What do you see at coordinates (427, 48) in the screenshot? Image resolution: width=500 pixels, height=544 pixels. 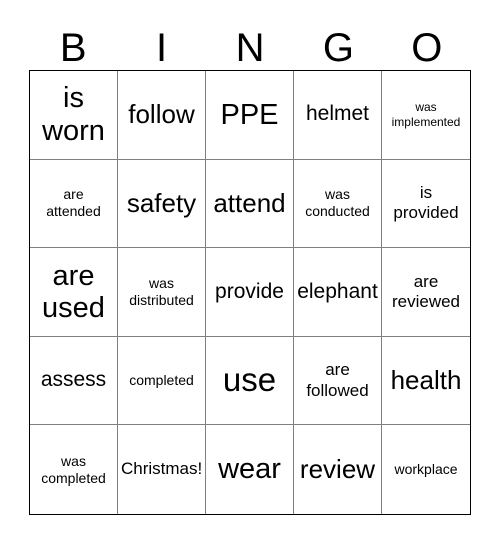 I see `header-letter-o: O` at bounding box center [427, 48].